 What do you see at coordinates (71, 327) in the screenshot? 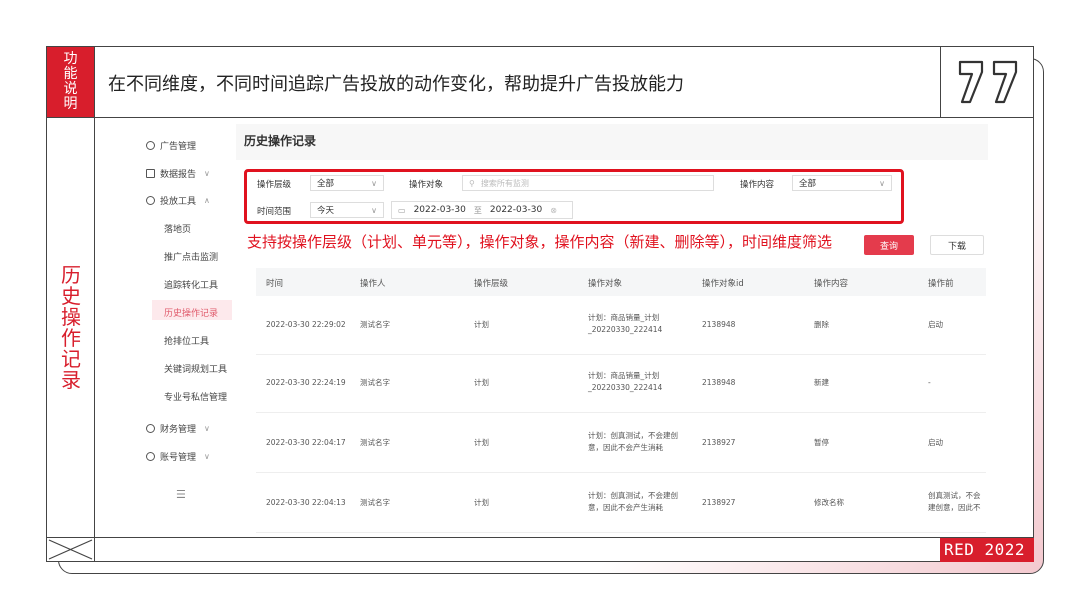
I see `section-side-label: 历史操作记录` at bounding box center [71, 327].